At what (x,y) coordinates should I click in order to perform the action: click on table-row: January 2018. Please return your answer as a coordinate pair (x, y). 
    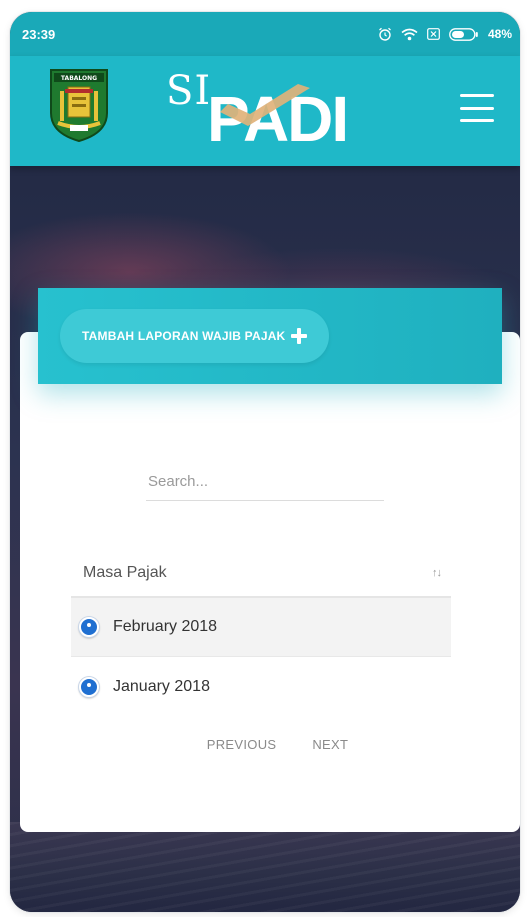
    Looking at the image, I should click on (261, 686).